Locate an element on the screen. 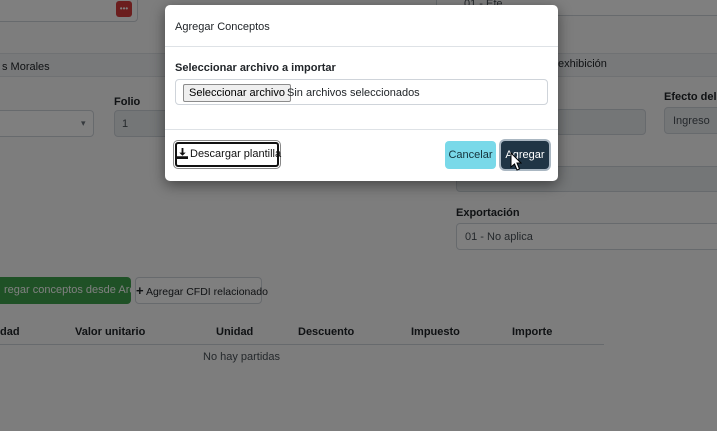 Image resolution: width=717 pixels, height=431 pixels. choose-file-button: Seleccionar archivo is located at coordinates (237, 93).